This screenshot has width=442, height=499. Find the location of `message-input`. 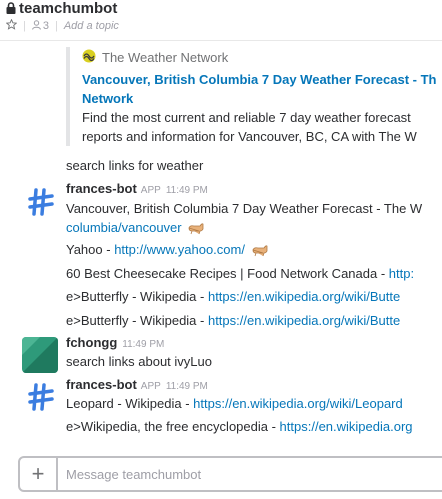

message-input is located at coordinates (254, 474).